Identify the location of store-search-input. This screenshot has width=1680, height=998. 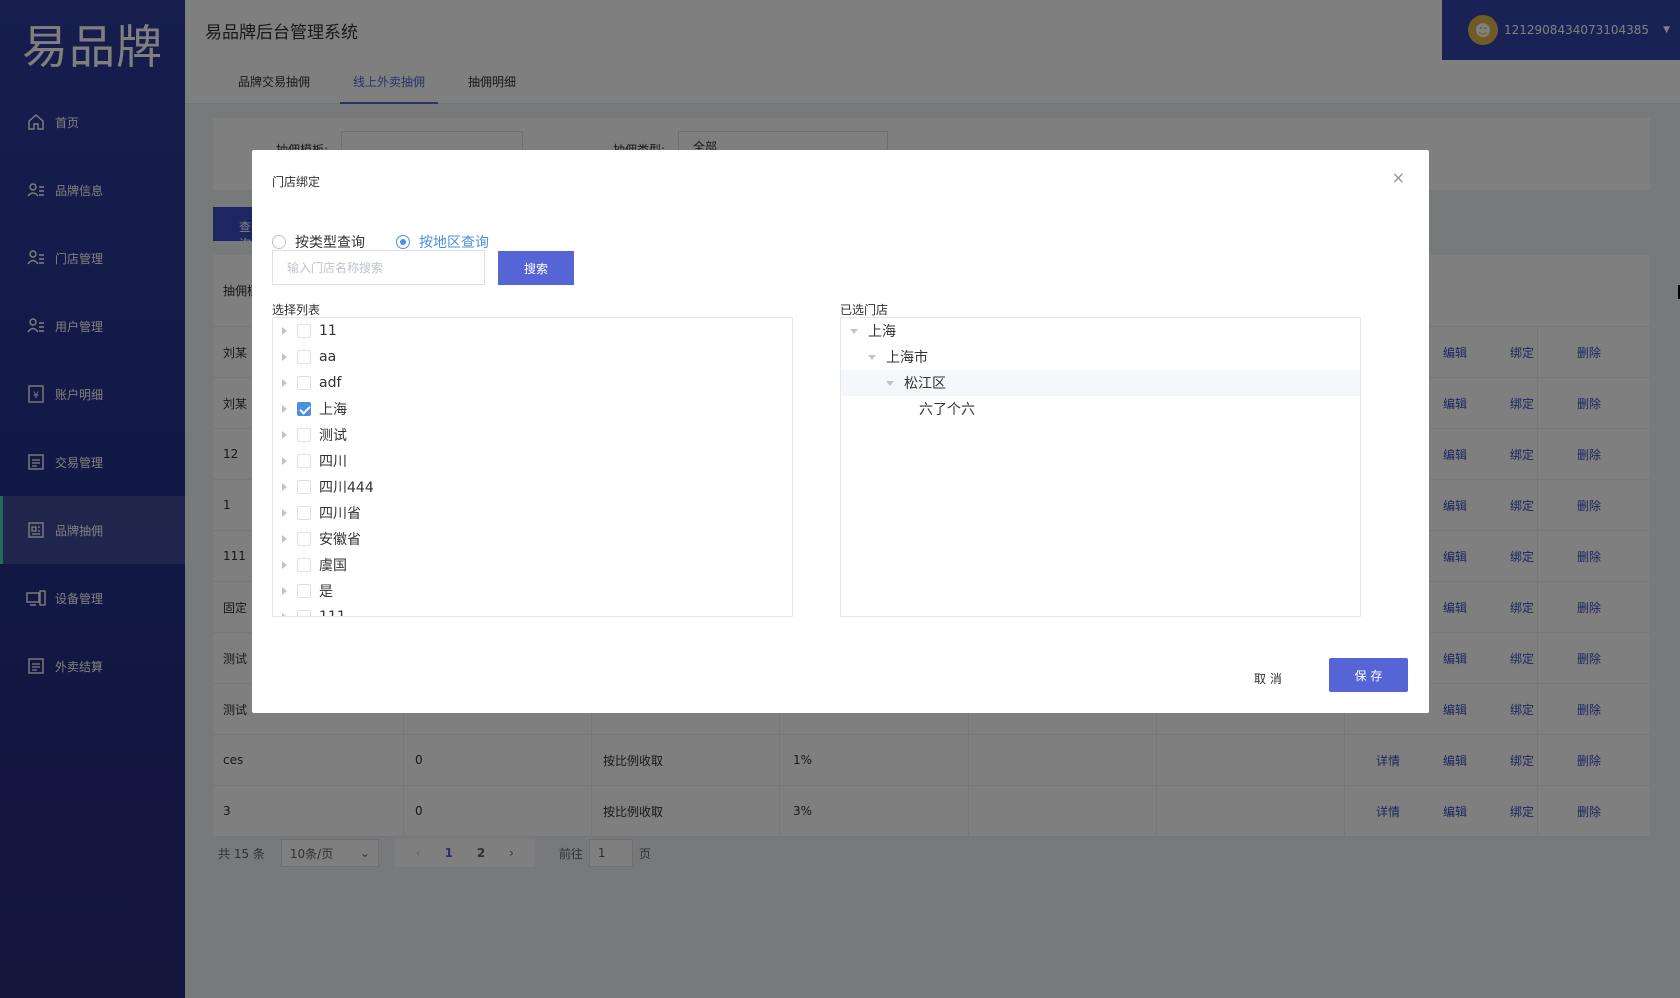
(378, 267).